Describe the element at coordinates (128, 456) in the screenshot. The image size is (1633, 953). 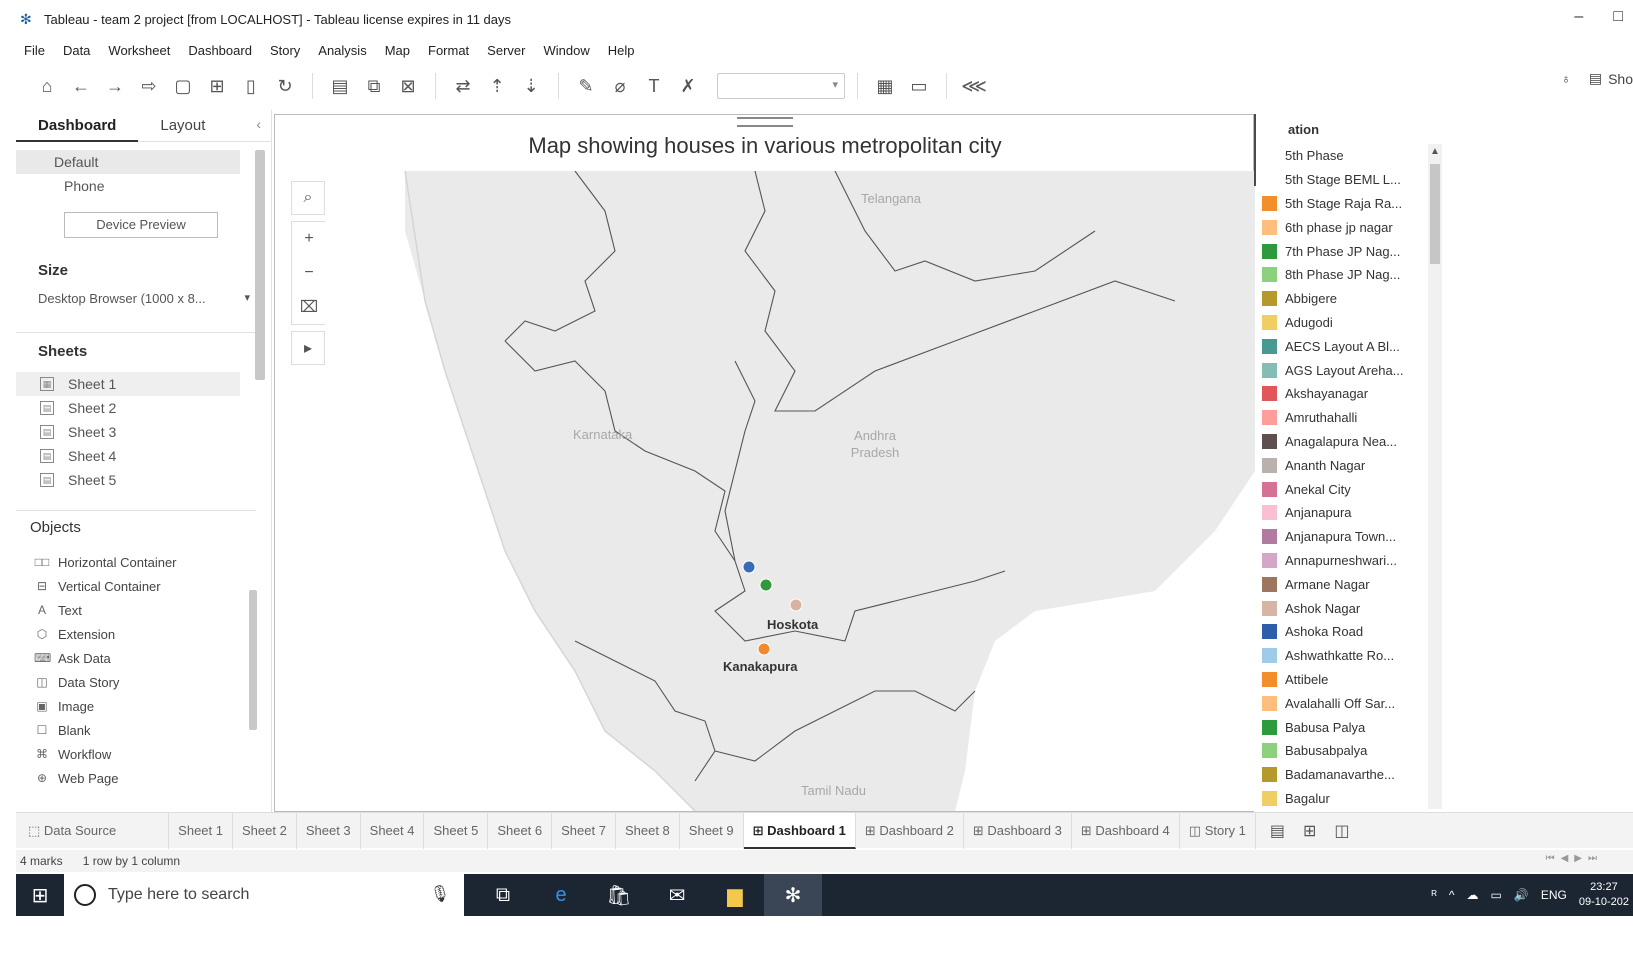
I see `sheet-item: ▤ Sheet 4` at that location.